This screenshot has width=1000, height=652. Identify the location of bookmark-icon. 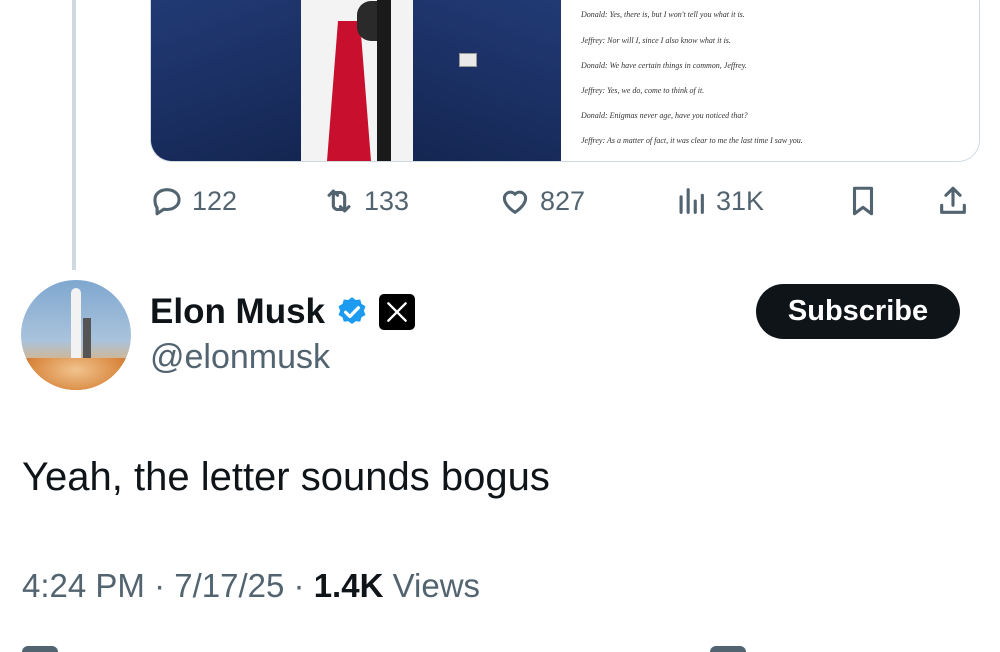
(863, 201).